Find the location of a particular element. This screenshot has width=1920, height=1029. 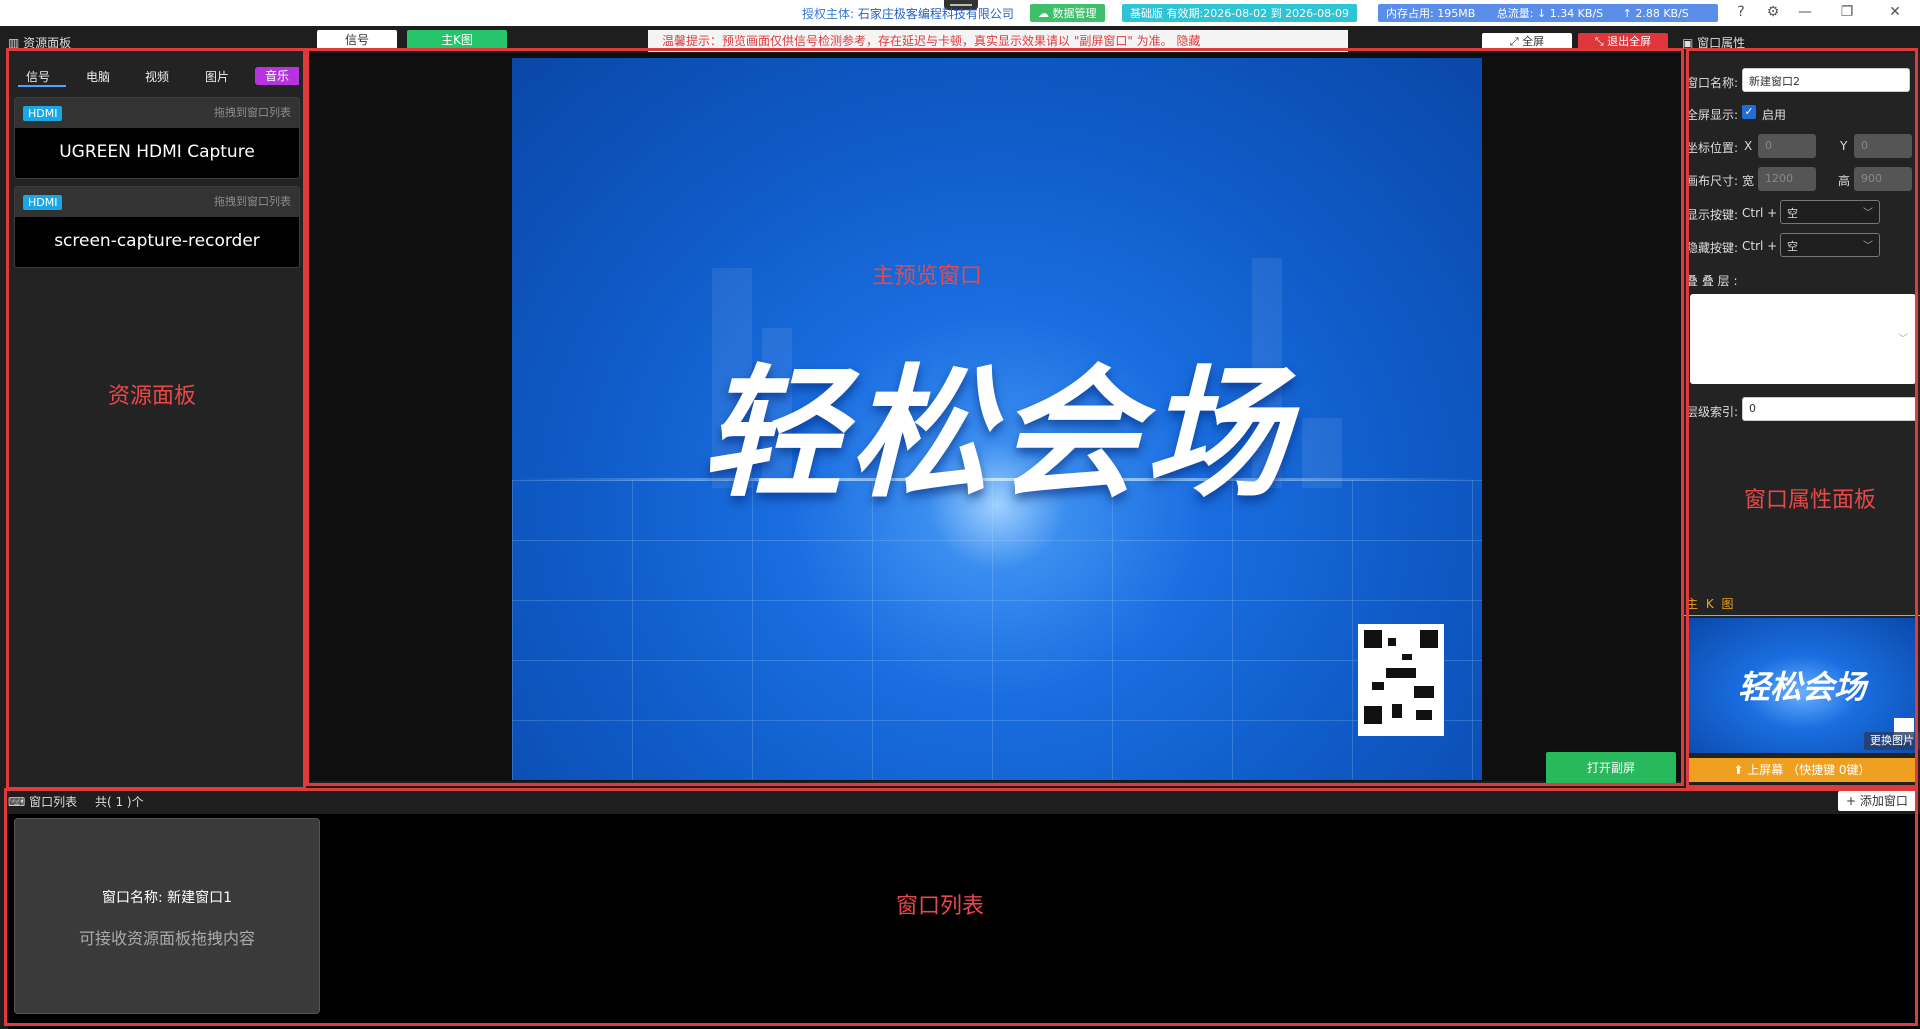

window-list-title: 窗口列表 is located at coordinates (53, 802).